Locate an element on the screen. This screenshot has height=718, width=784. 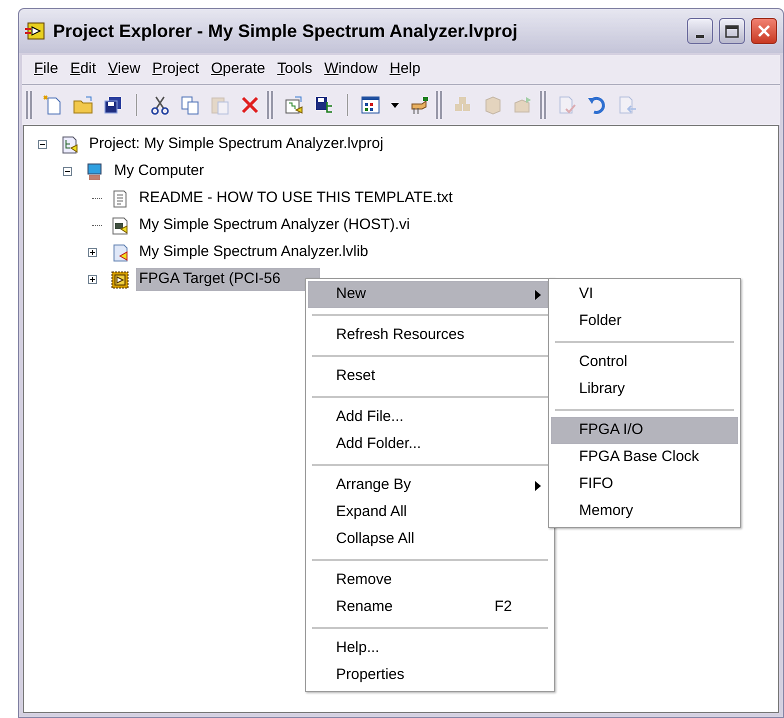
menu-item: Refresh Resources is located at coordinates (430, 335).